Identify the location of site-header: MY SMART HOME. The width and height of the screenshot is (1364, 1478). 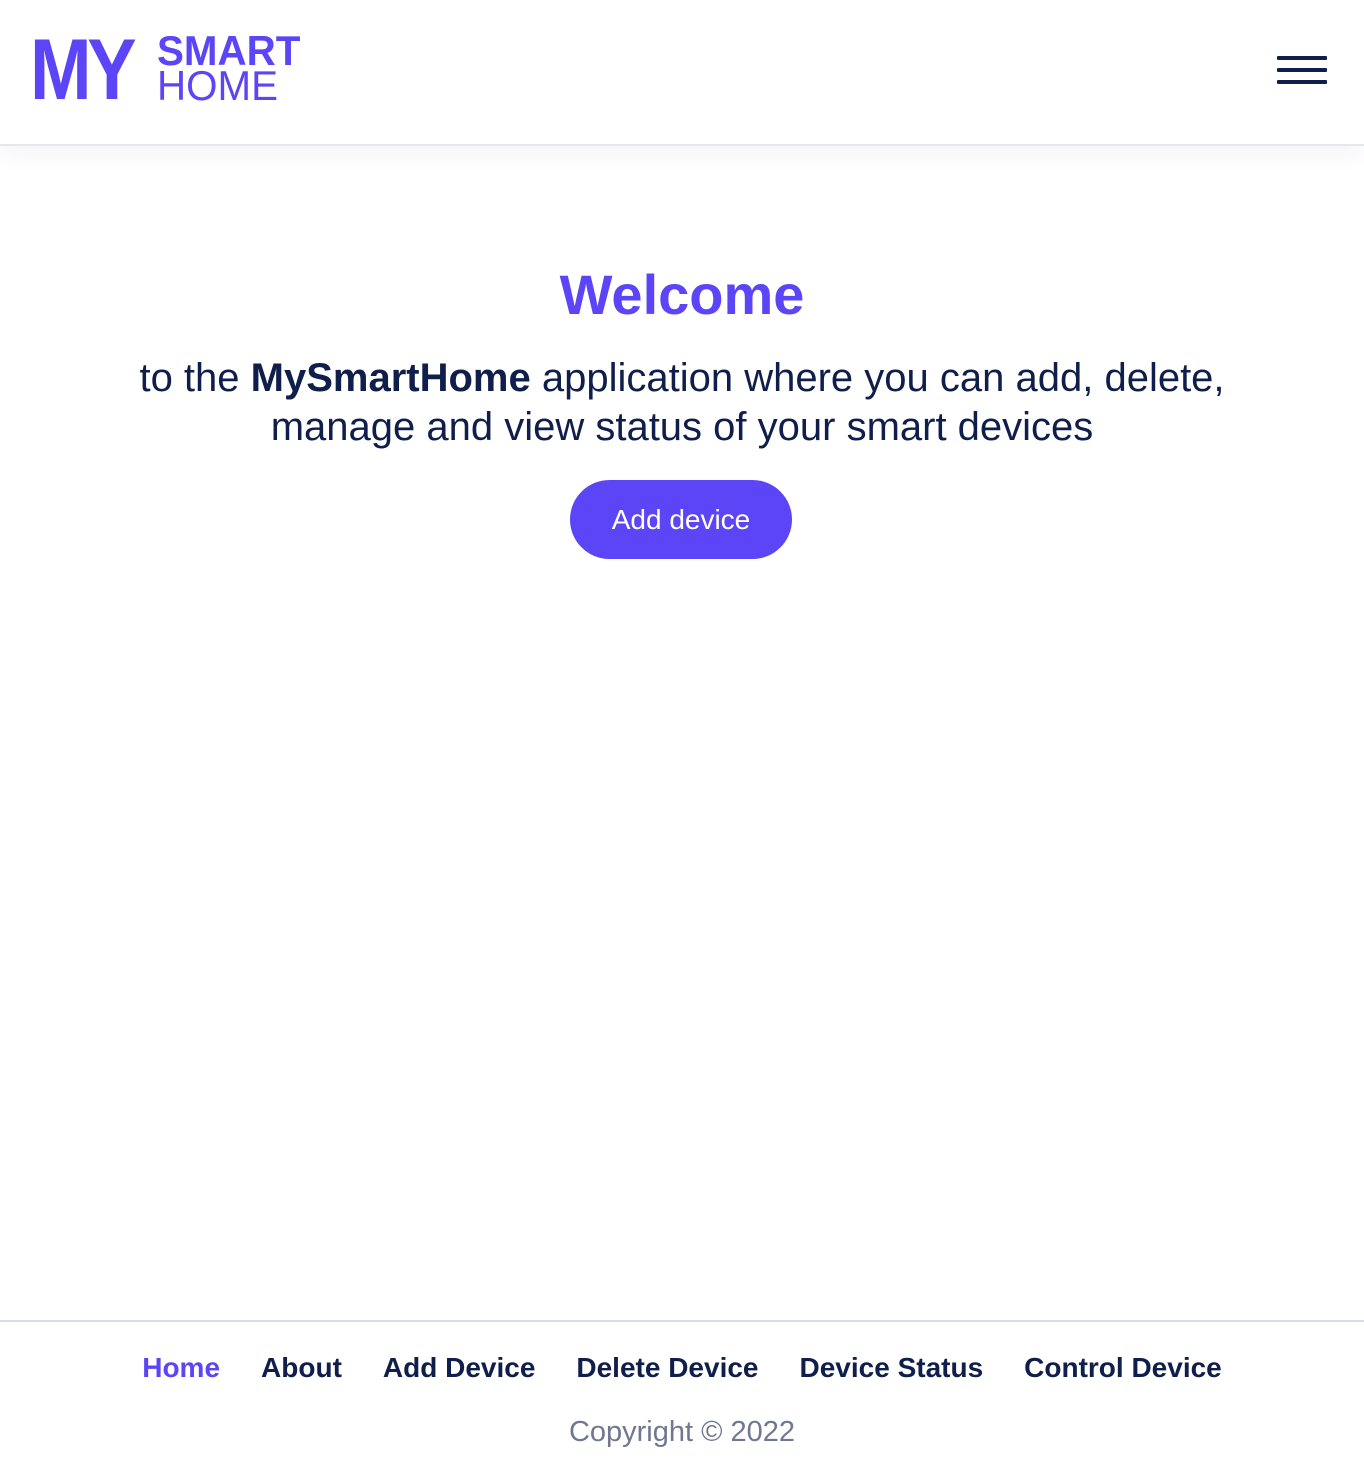
(682, 73).